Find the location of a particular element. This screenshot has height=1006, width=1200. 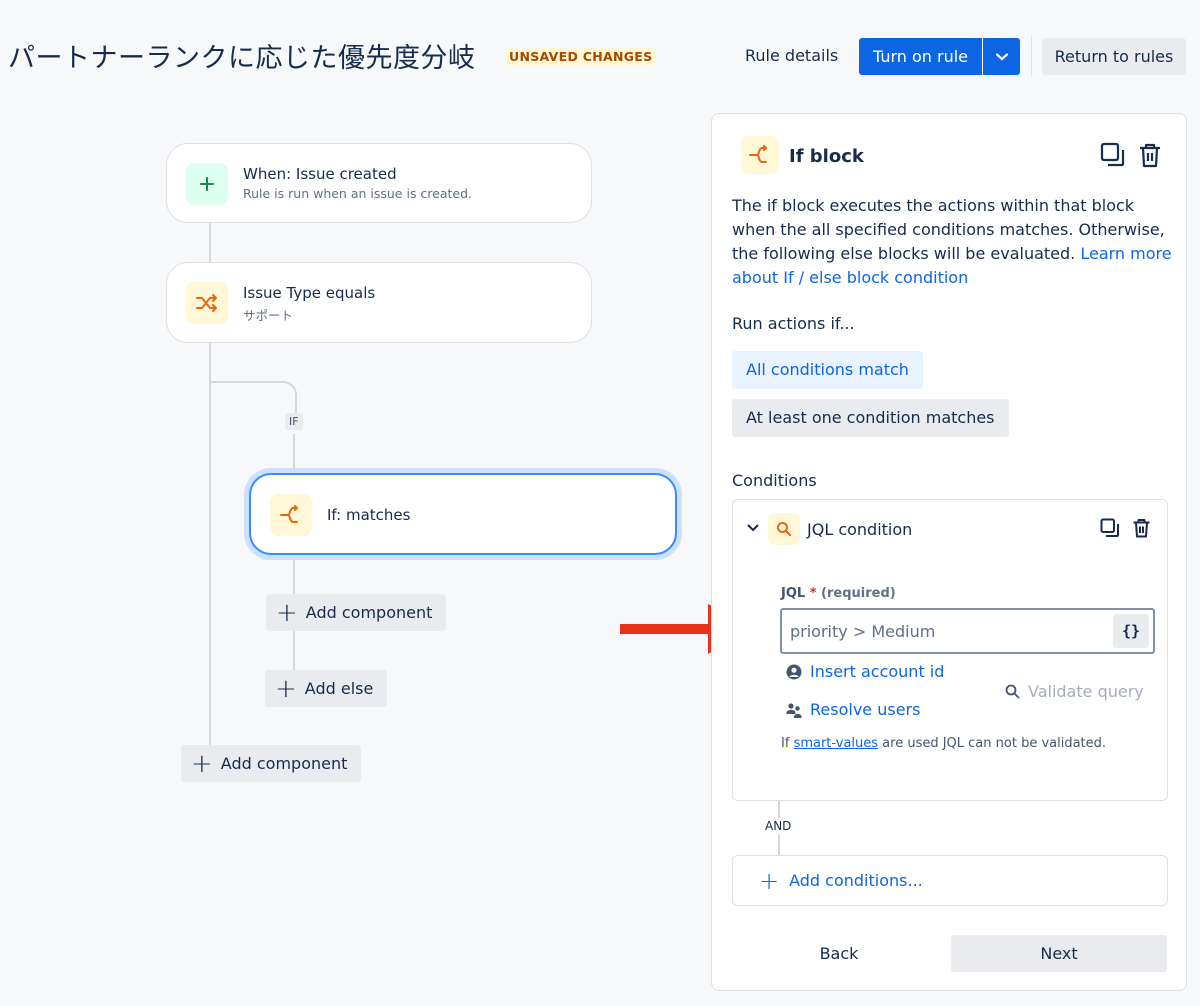

turn-on-rule-button: Turn on rule is located at coordinates (920, 56).